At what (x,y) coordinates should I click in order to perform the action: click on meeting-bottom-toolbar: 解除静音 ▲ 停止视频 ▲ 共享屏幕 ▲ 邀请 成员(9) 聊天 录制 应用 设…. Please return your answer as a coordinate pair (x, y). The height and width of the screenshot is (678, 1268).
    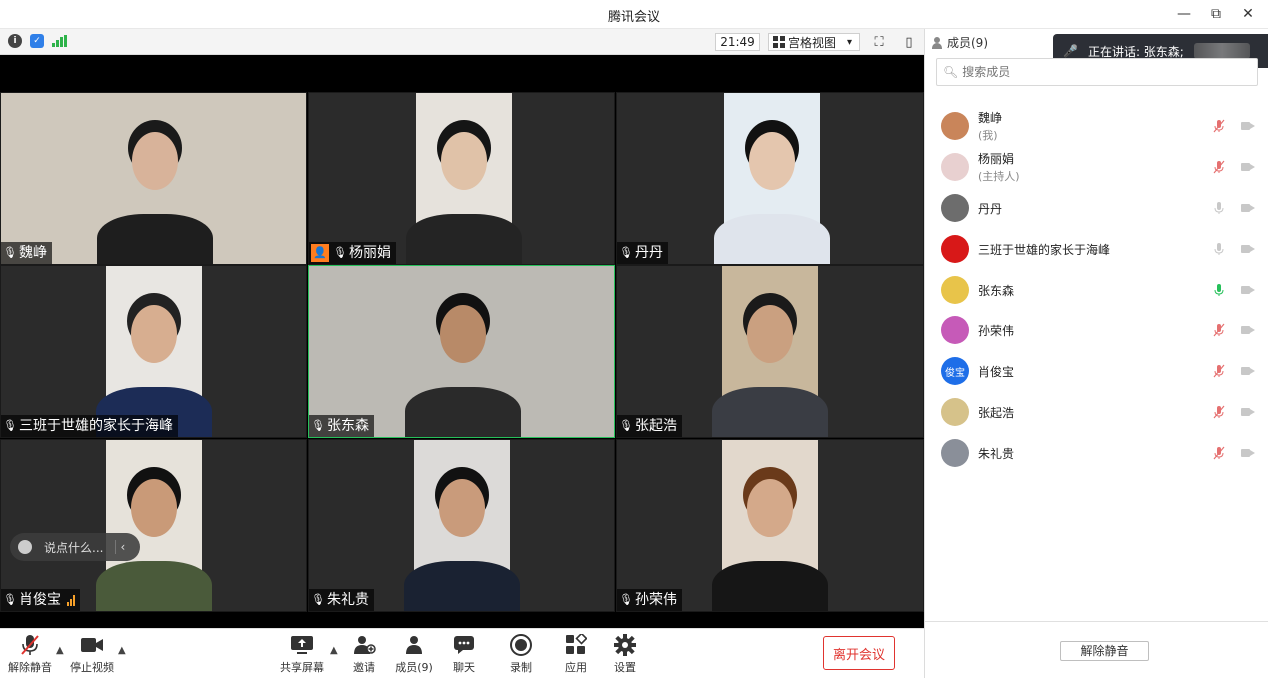
    Looking at the image, I should click on (462, 653).